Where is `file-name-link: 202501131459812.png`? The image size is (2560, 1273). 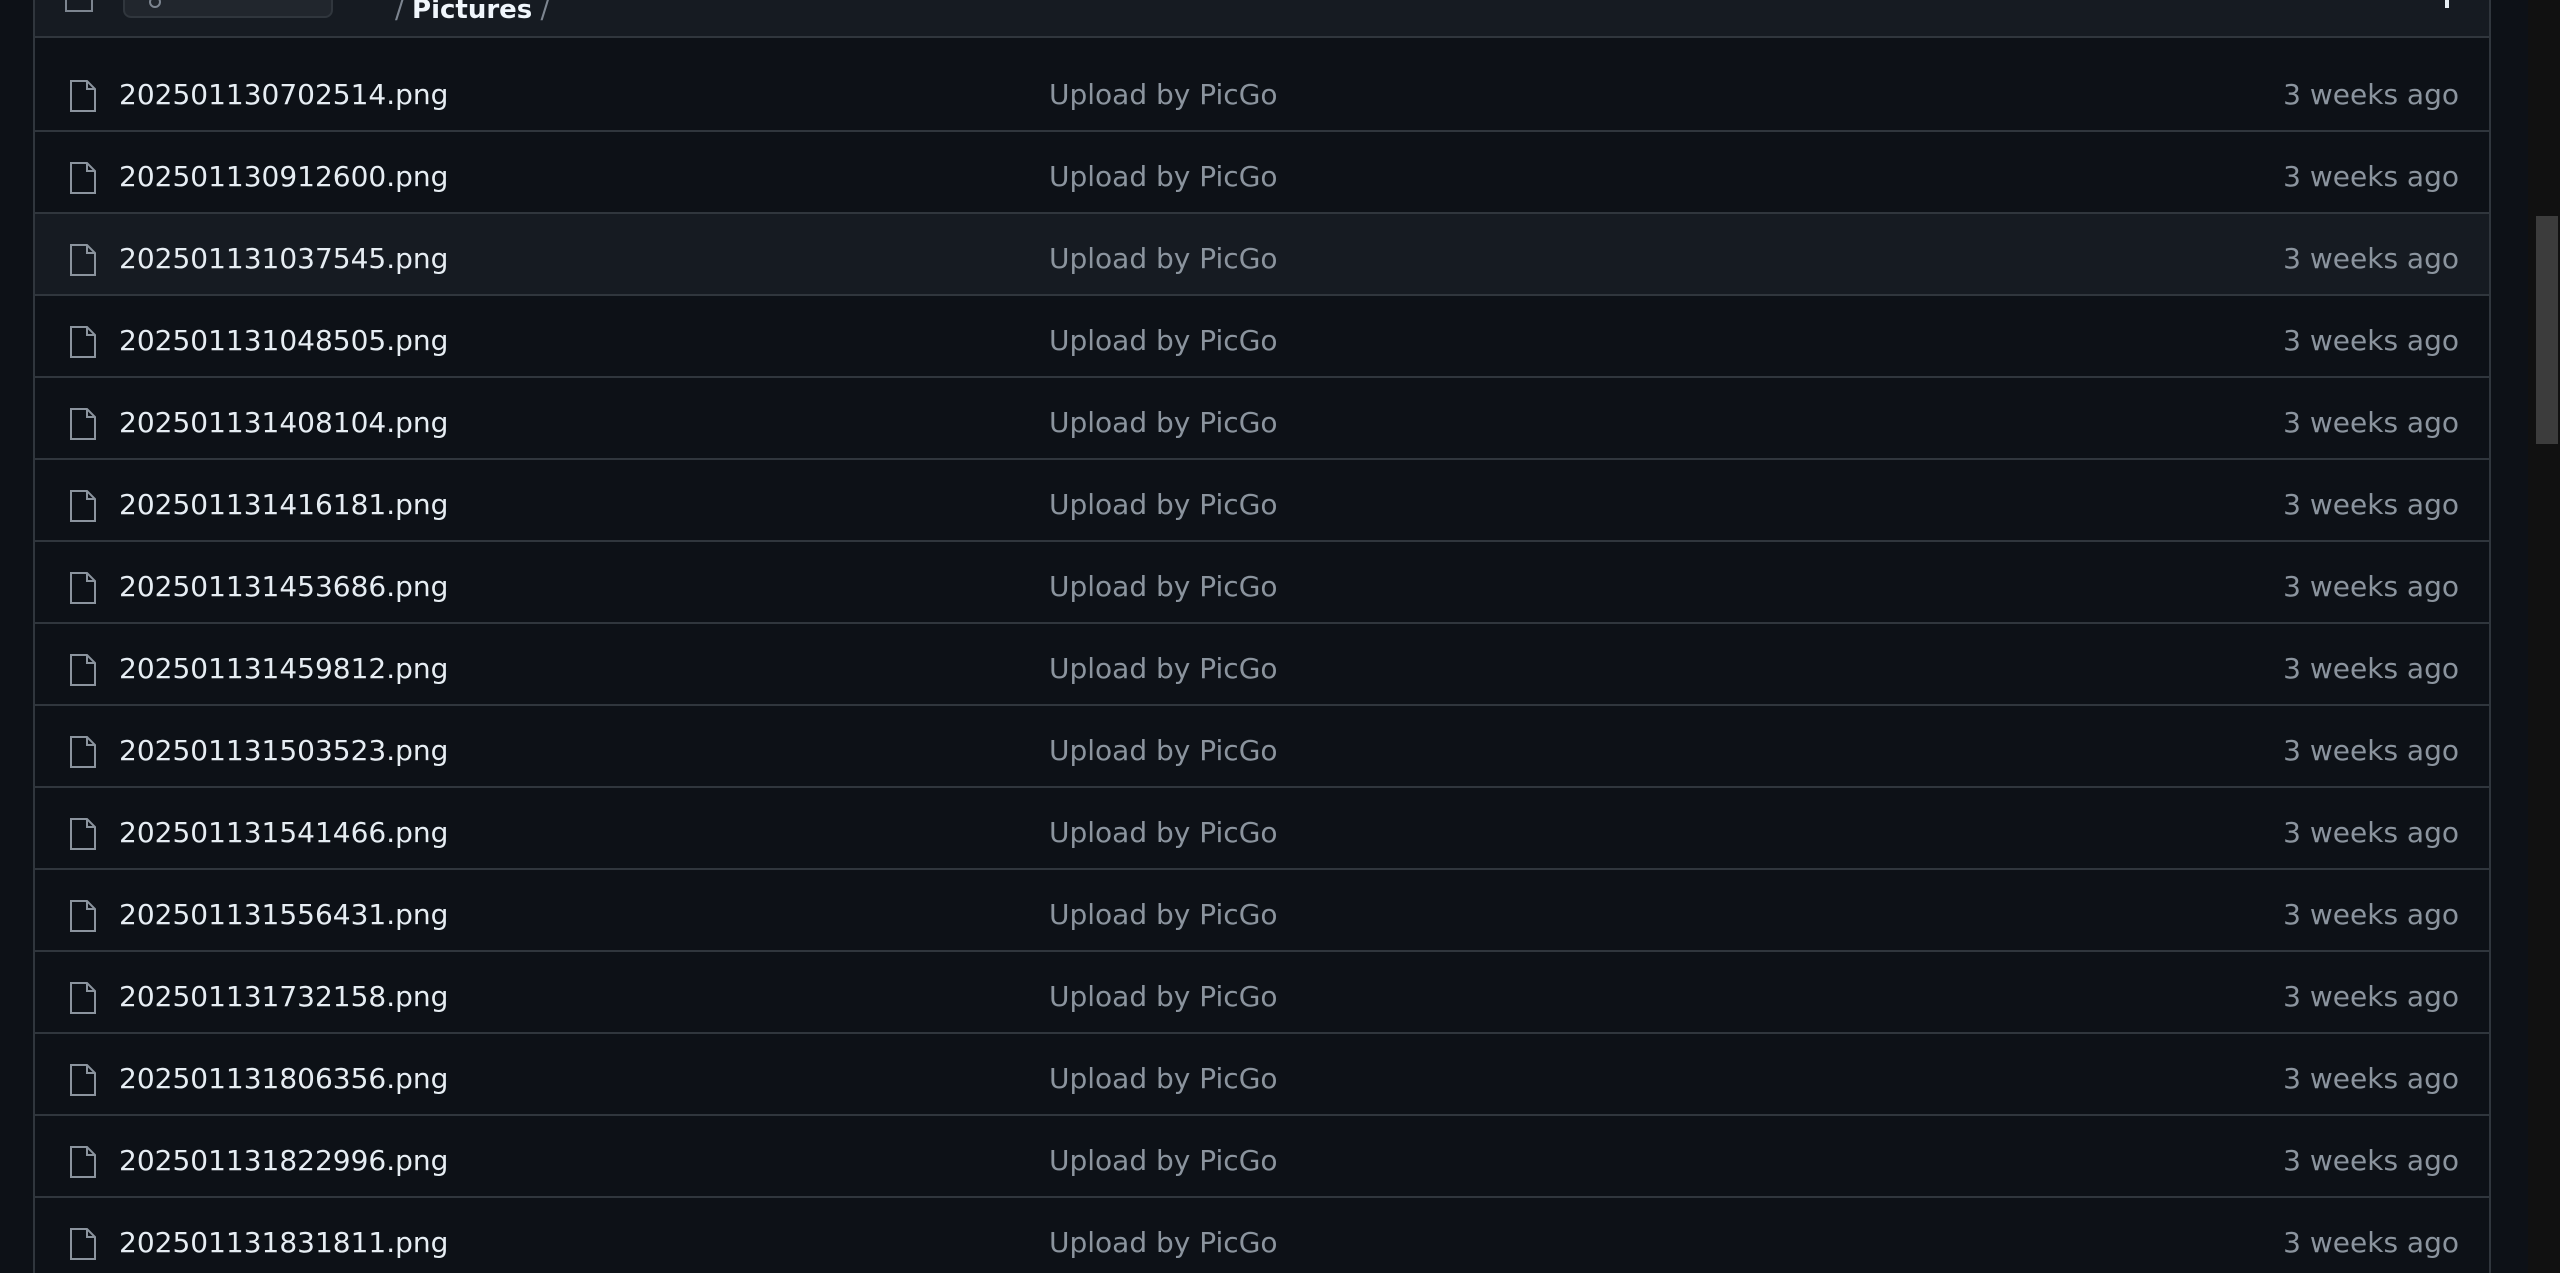 file-name-link: 202501131459812.png is located at coordinates (283, 668).